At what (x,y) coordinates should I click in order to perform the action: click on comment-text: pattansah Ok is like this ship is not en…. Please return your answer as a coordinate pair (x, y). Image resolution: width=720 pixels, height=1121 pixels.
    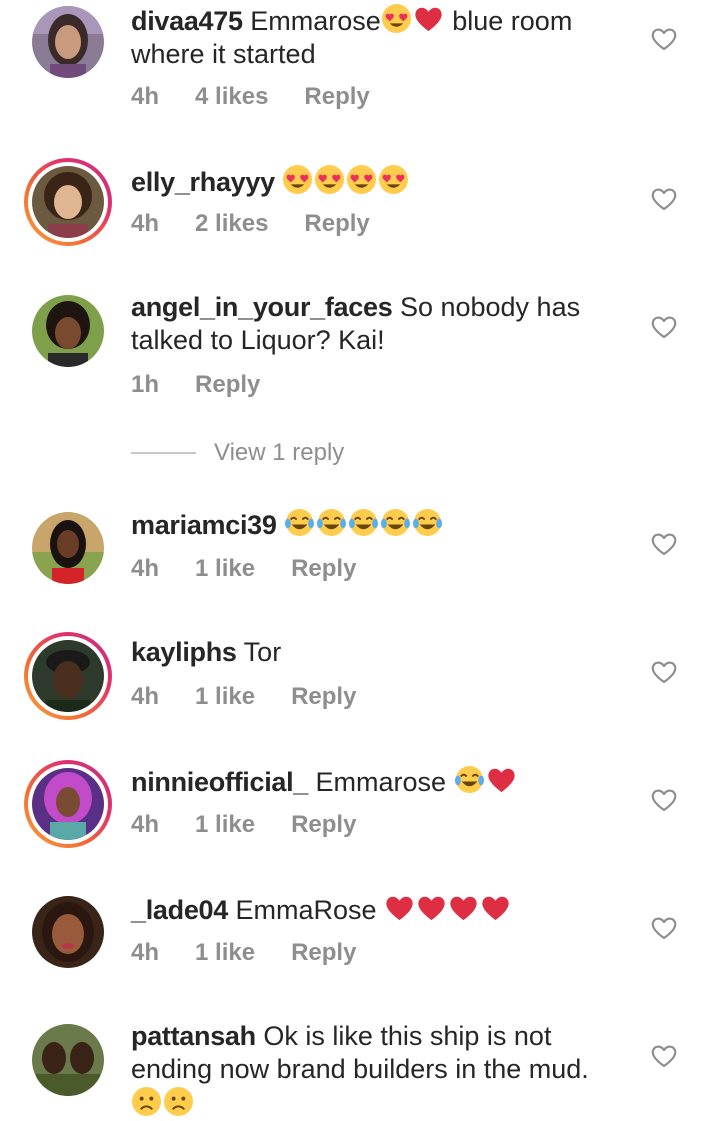
    Looking at the image, I should click on (371, 1070).